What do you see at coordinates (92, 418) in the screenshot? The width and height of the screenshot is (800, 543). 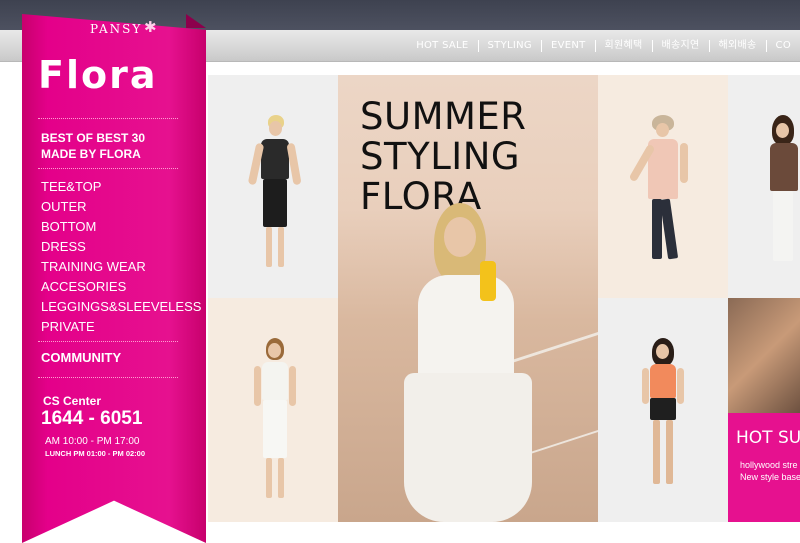 I see `cs-phone-number: 1644 - 6051` at bounding box center [92, 418].